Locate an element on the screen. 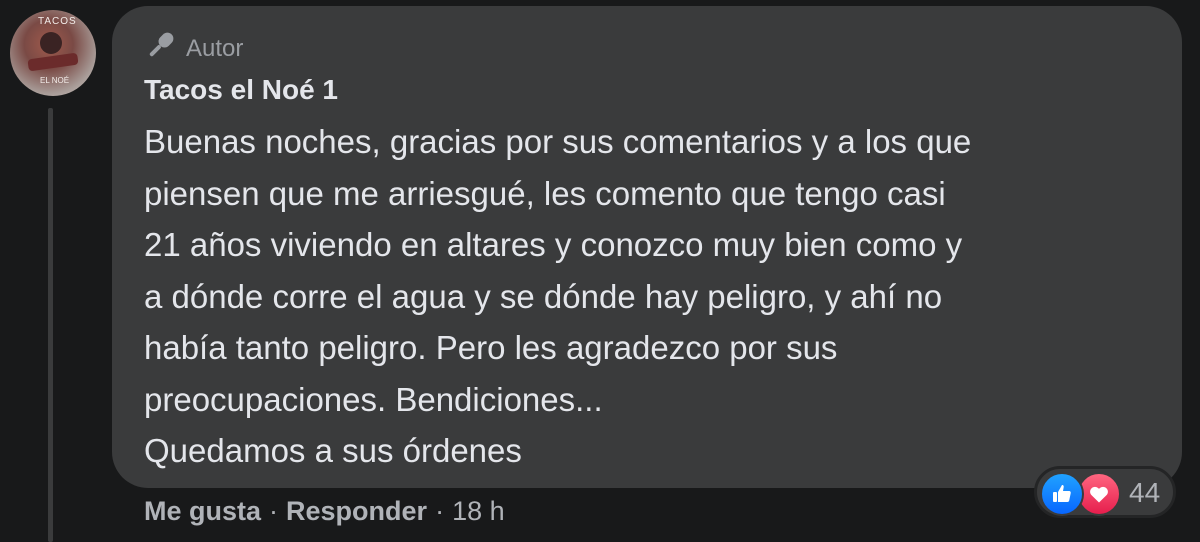  comment-author-name: Tacos el Noé 1 is located at coordinates (241, 90).